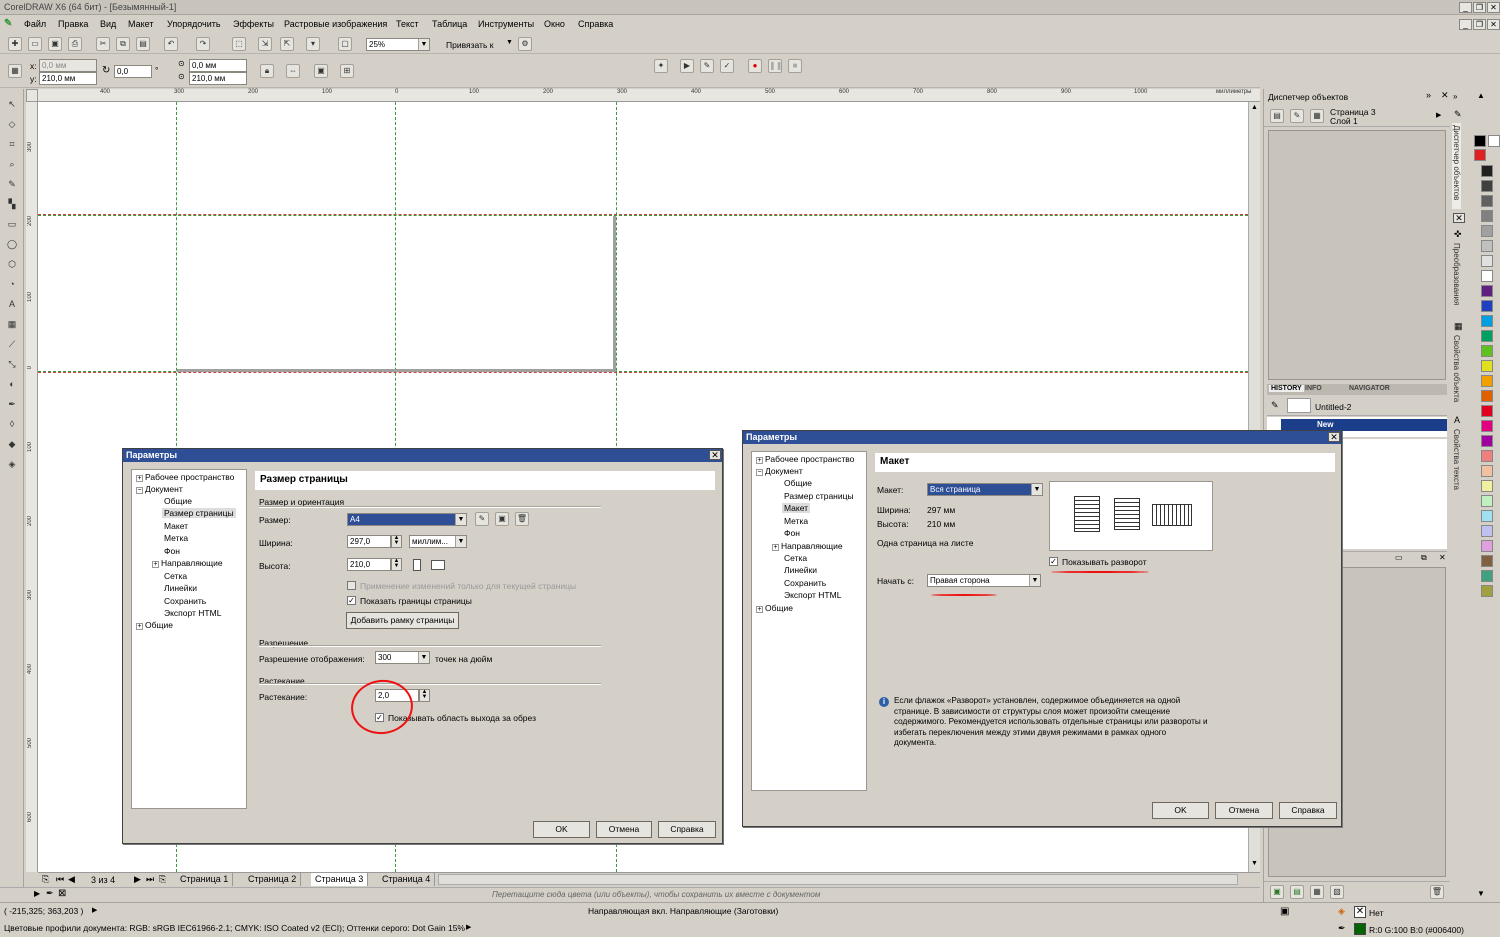 The image size is (1500, 937). What do you see at coordinates (707, 66) in the screenshot?
I see `edit-macro-icon: ✎` at bounding box center [707, 66].